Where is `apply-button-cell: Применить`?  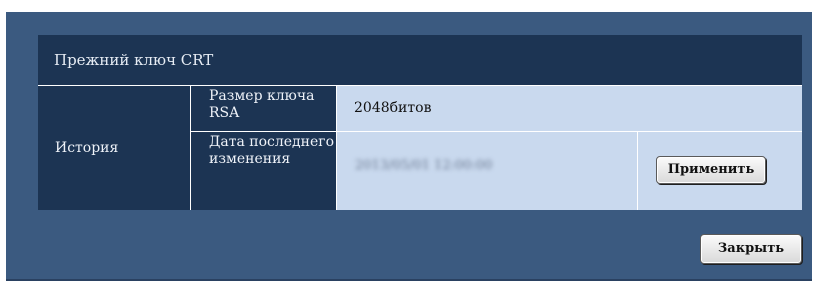
apply-button-cell: Применить is located at coordinates (720, 171).